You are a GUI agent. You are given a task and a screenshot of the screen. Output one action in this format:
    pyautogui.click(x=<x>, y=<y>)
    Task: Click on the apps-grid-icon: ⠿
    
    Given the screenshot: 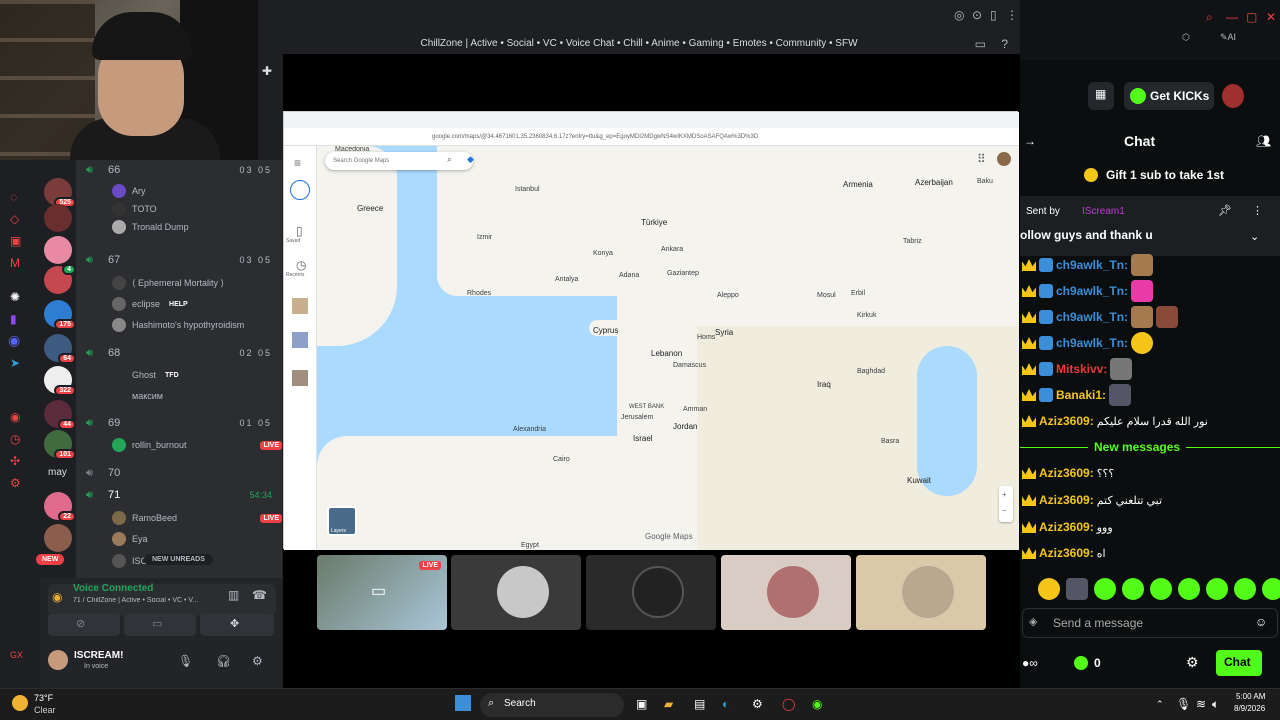 What is the action you would take?
    pyautogui.click(x=981, y=159)
    